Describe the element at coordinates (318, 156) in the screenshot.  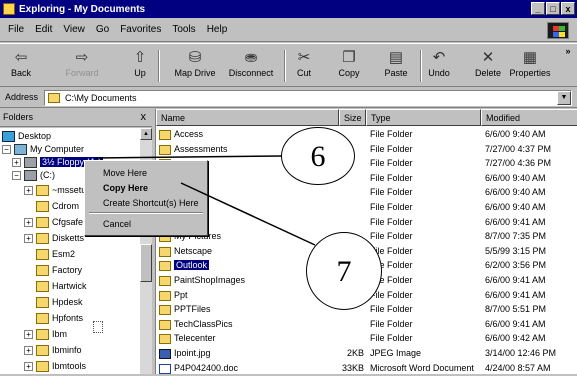
I see `callout-6: 6` at that location.